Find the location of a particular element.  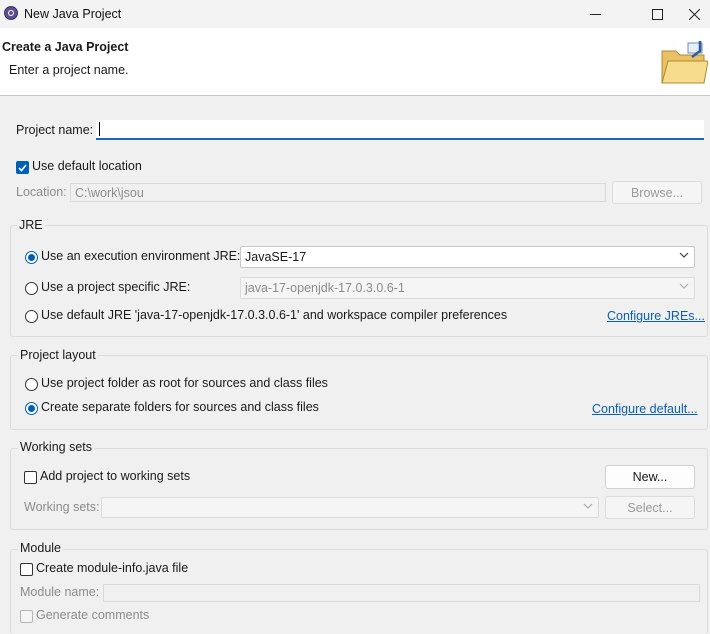

create-module-info-checkbox is located at coordinates (26, 569).